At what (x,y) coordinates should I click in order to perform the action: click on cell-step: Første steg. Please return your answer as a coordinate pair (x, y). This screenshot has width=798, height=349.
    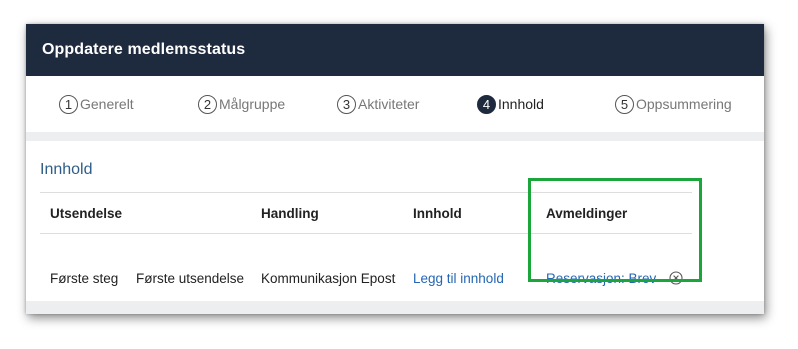
    Looking at the image, I should click on (84, 278).